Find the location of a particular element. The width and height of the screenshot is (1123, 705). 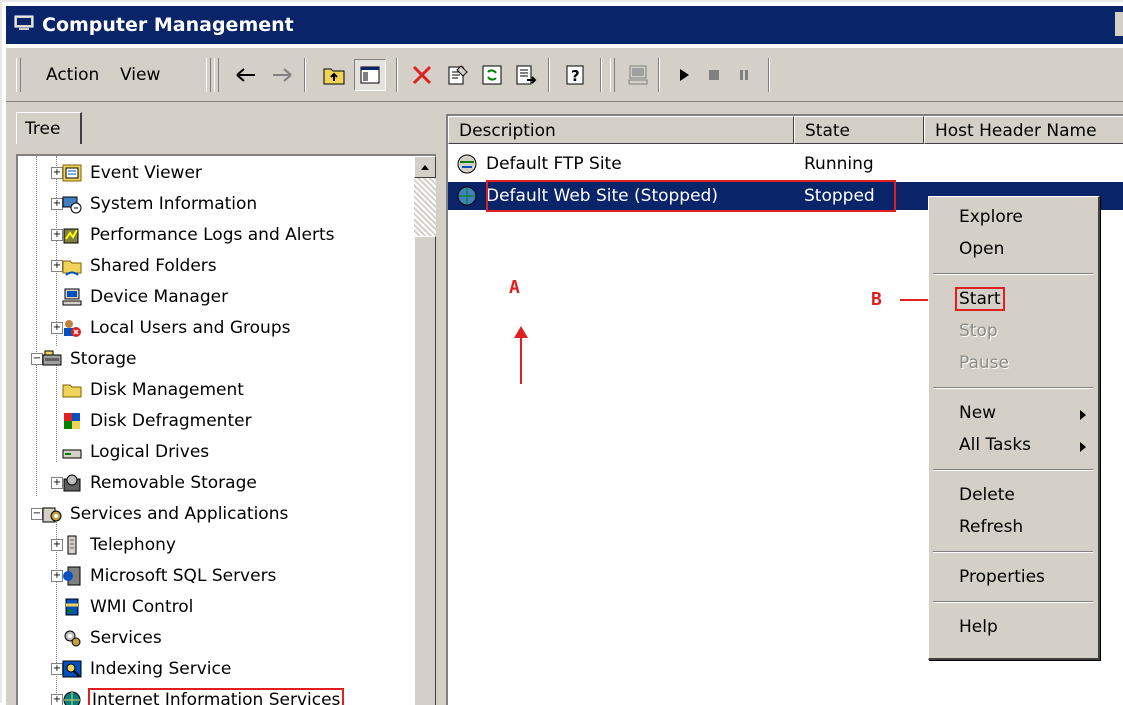

menu-item-explore: Explore is located at coordinates (991, 217).